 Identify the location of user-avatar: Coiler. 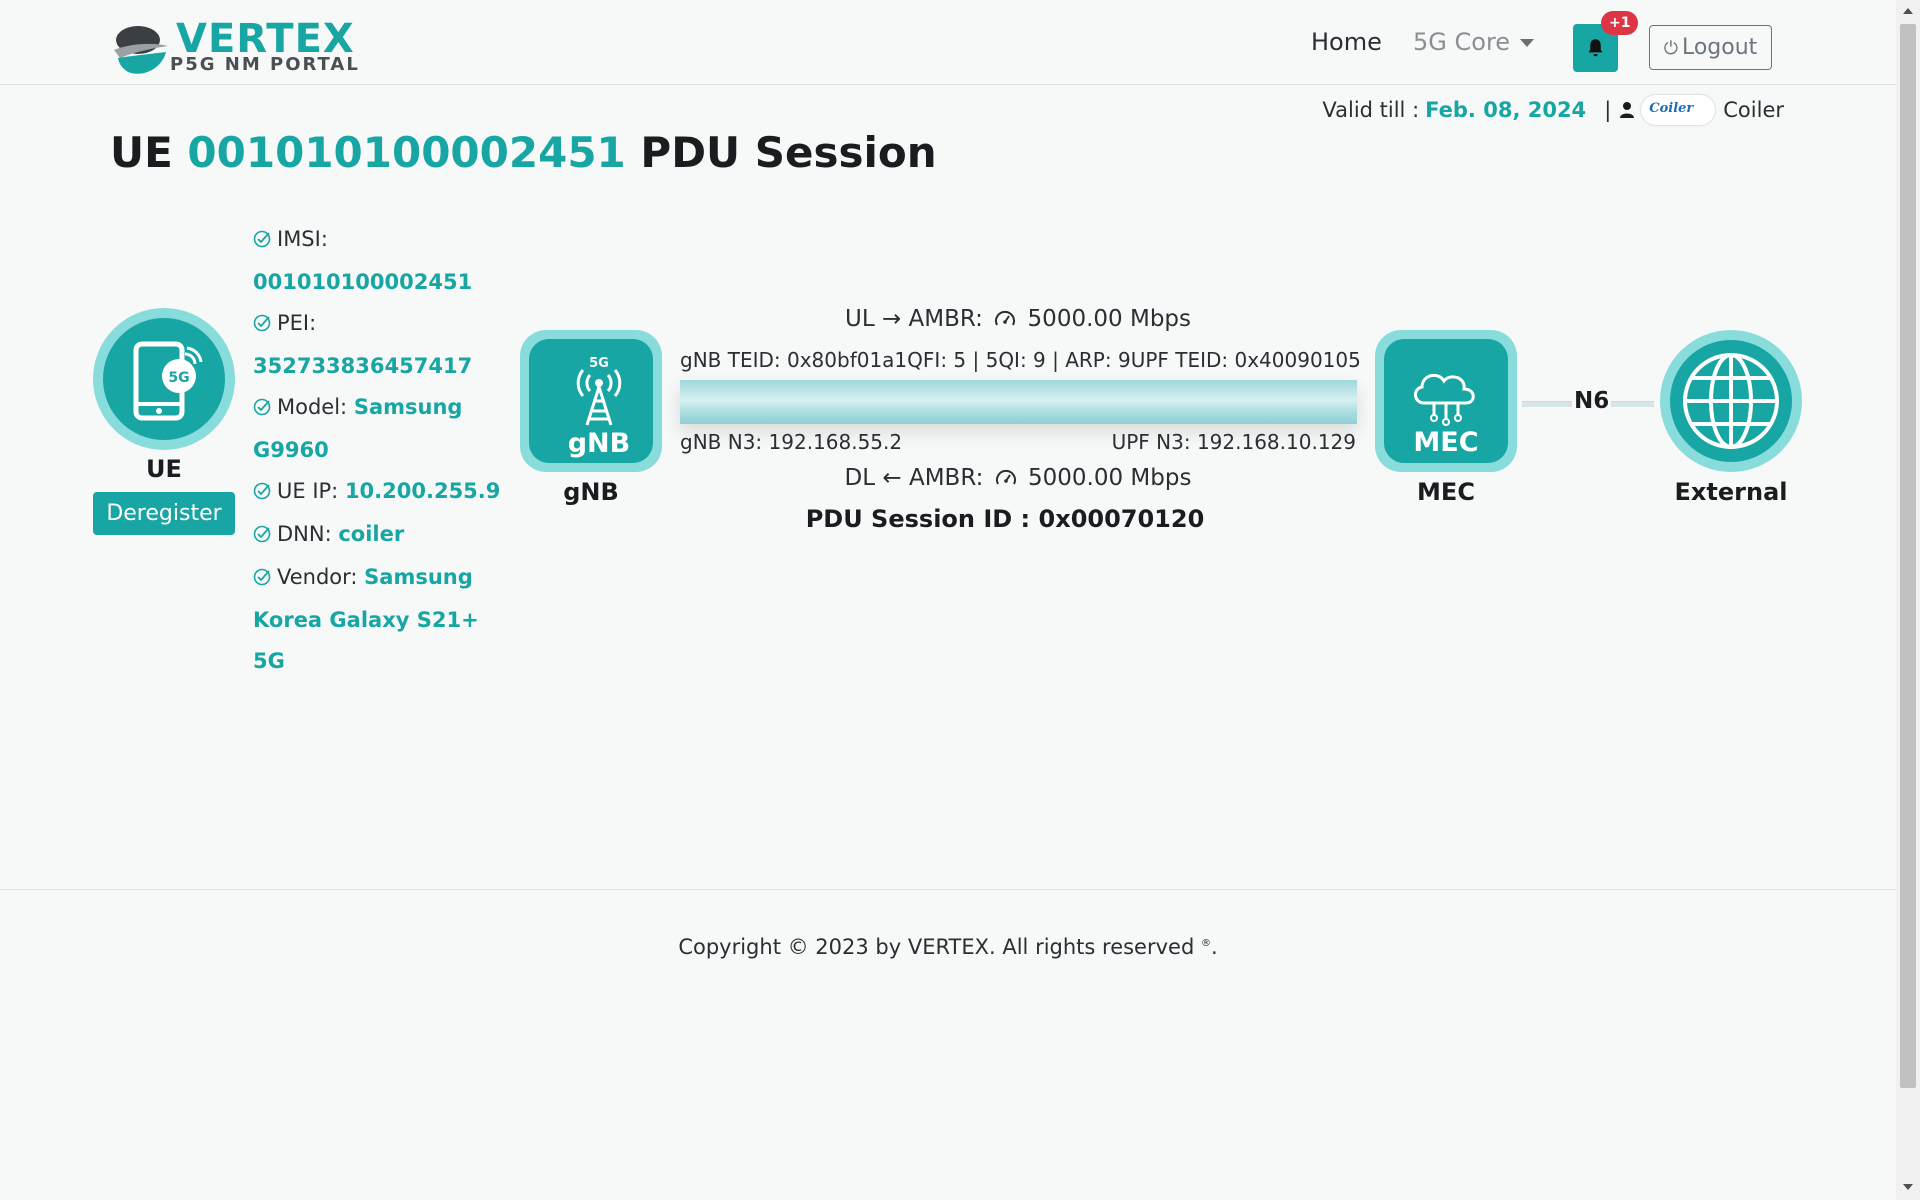
(1678, 110).